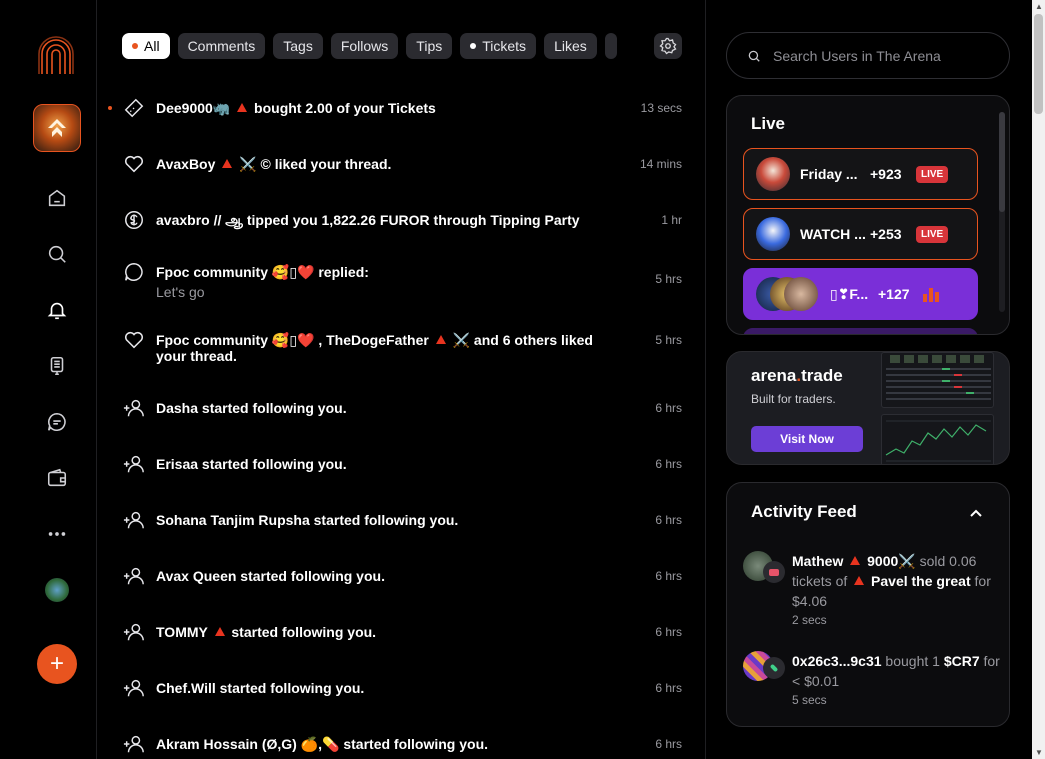 This screenshot has width=1045, height=759. Describe the element at coordinates (152, 46) in the screenshot. I see `chip-label: All` at that location.